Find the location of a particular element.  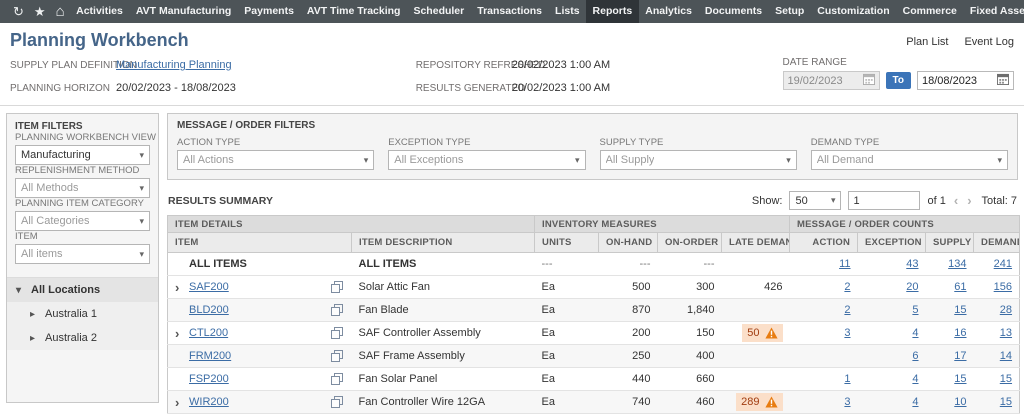

nav-item-documents: Documents is located at coordinates (733, 11).